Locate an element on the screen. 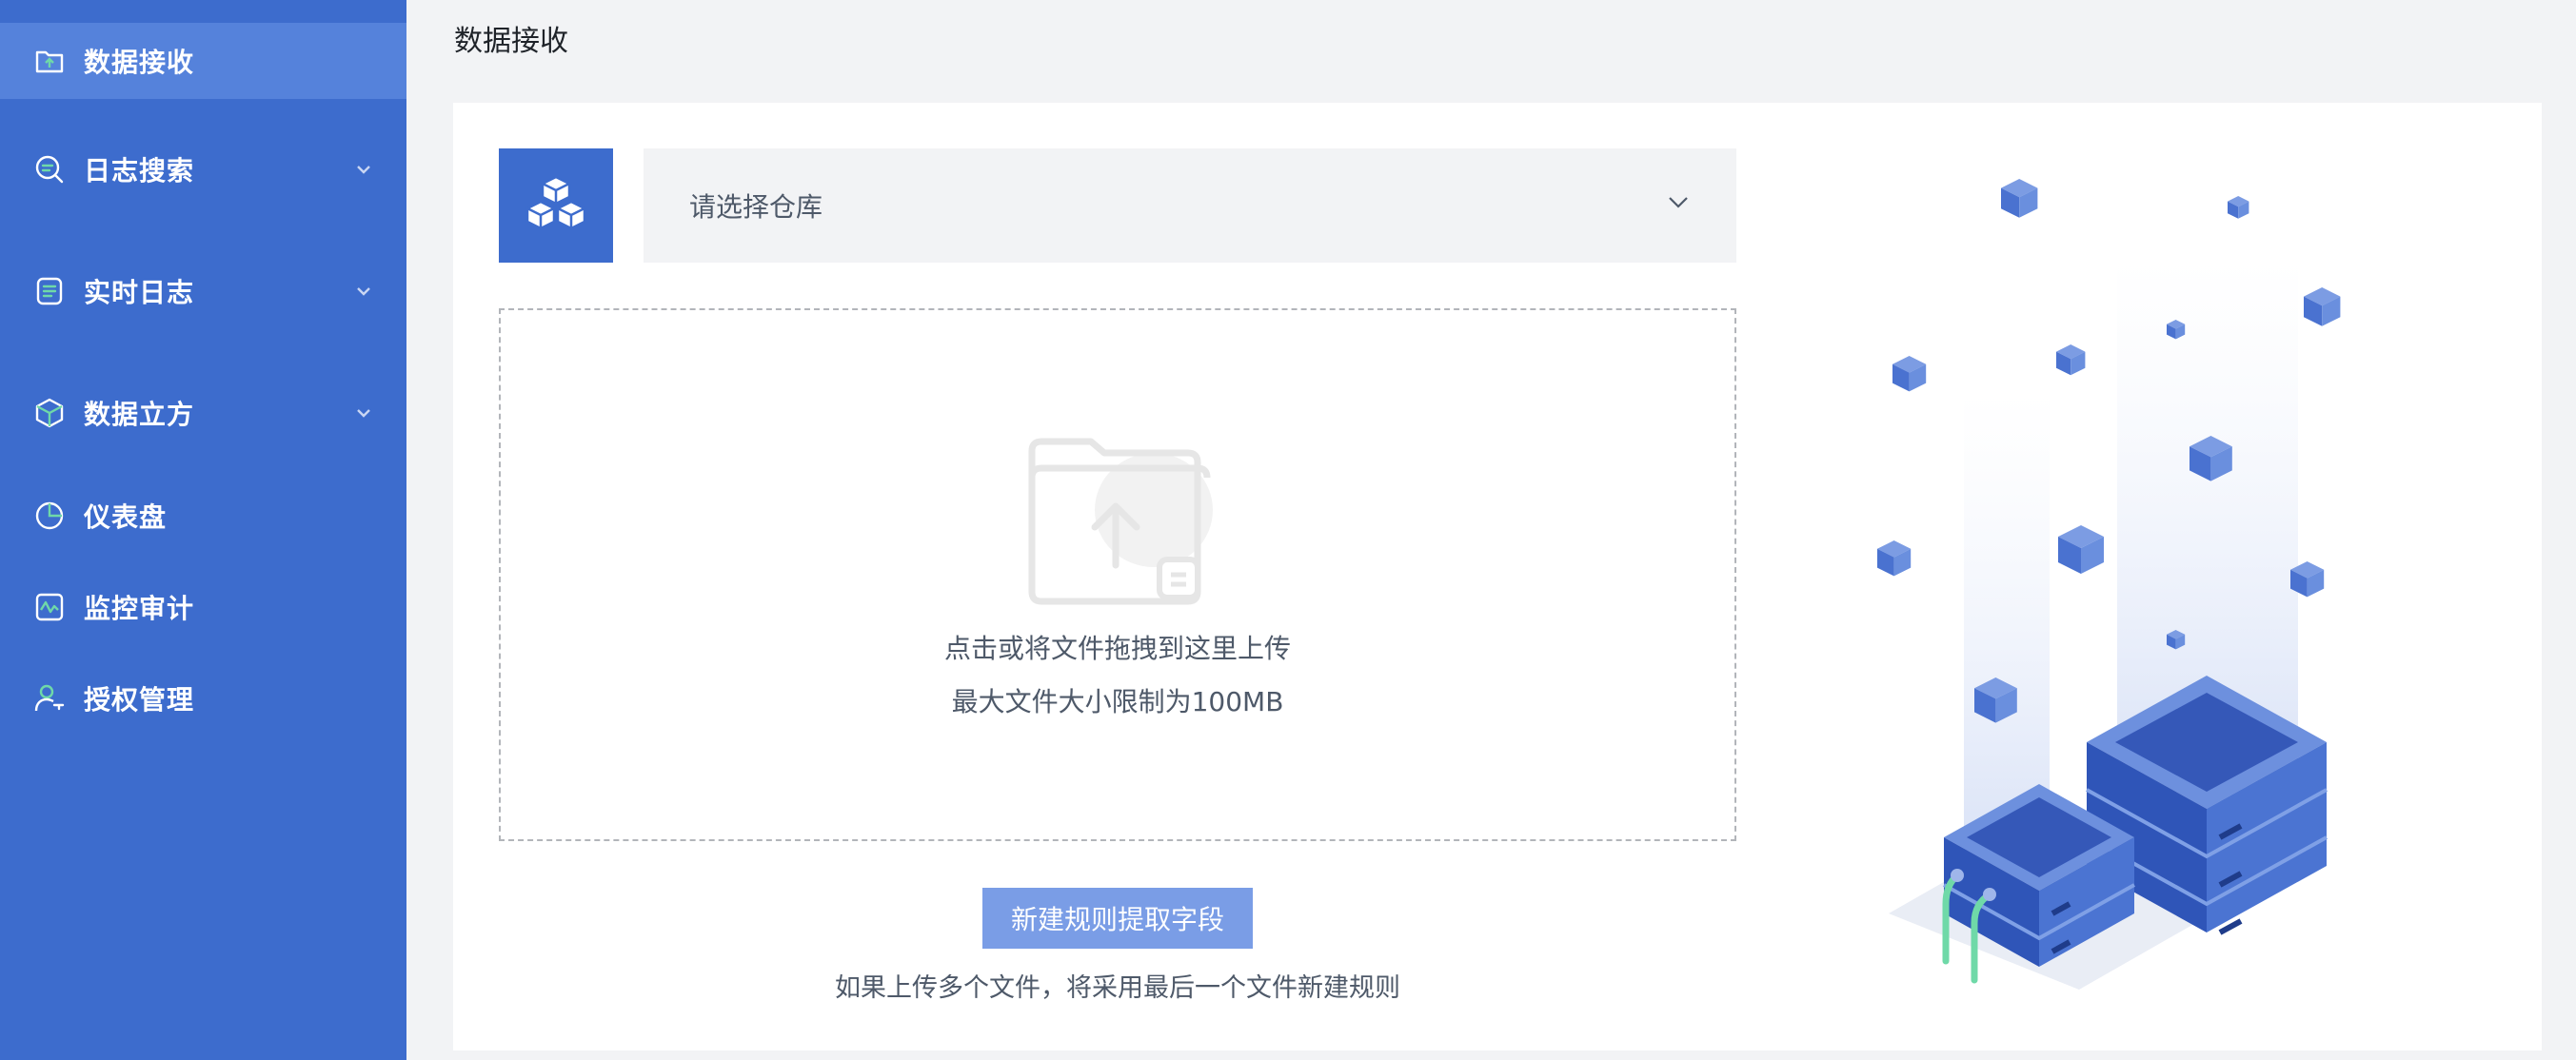 The image size is (2576, 1060). page-title: 数据接收 is located at coordinates (511, 42).